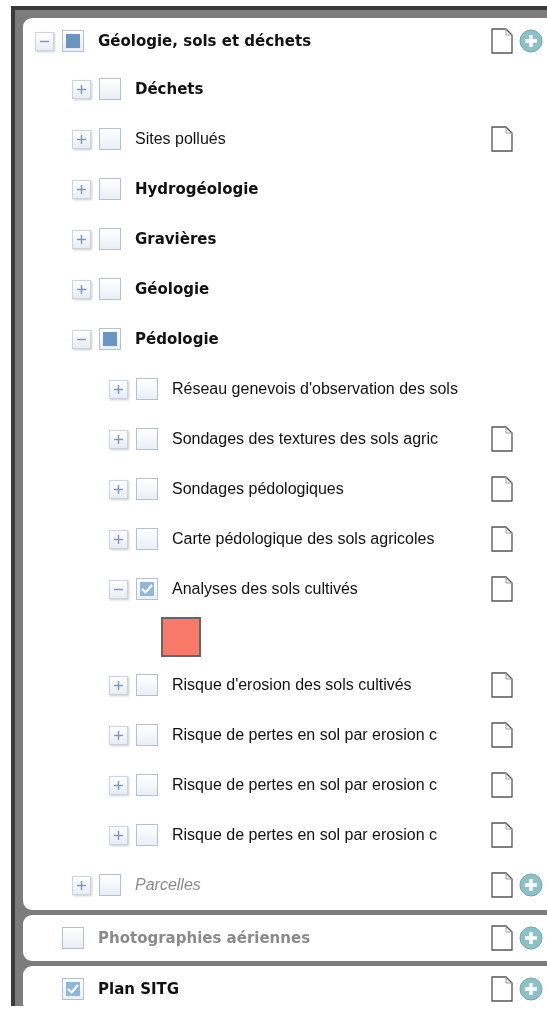  What do you see at coordinates (313, 239) in the screenshot?
I see `layer-label: Gravières` at bounding box center [313, 239].